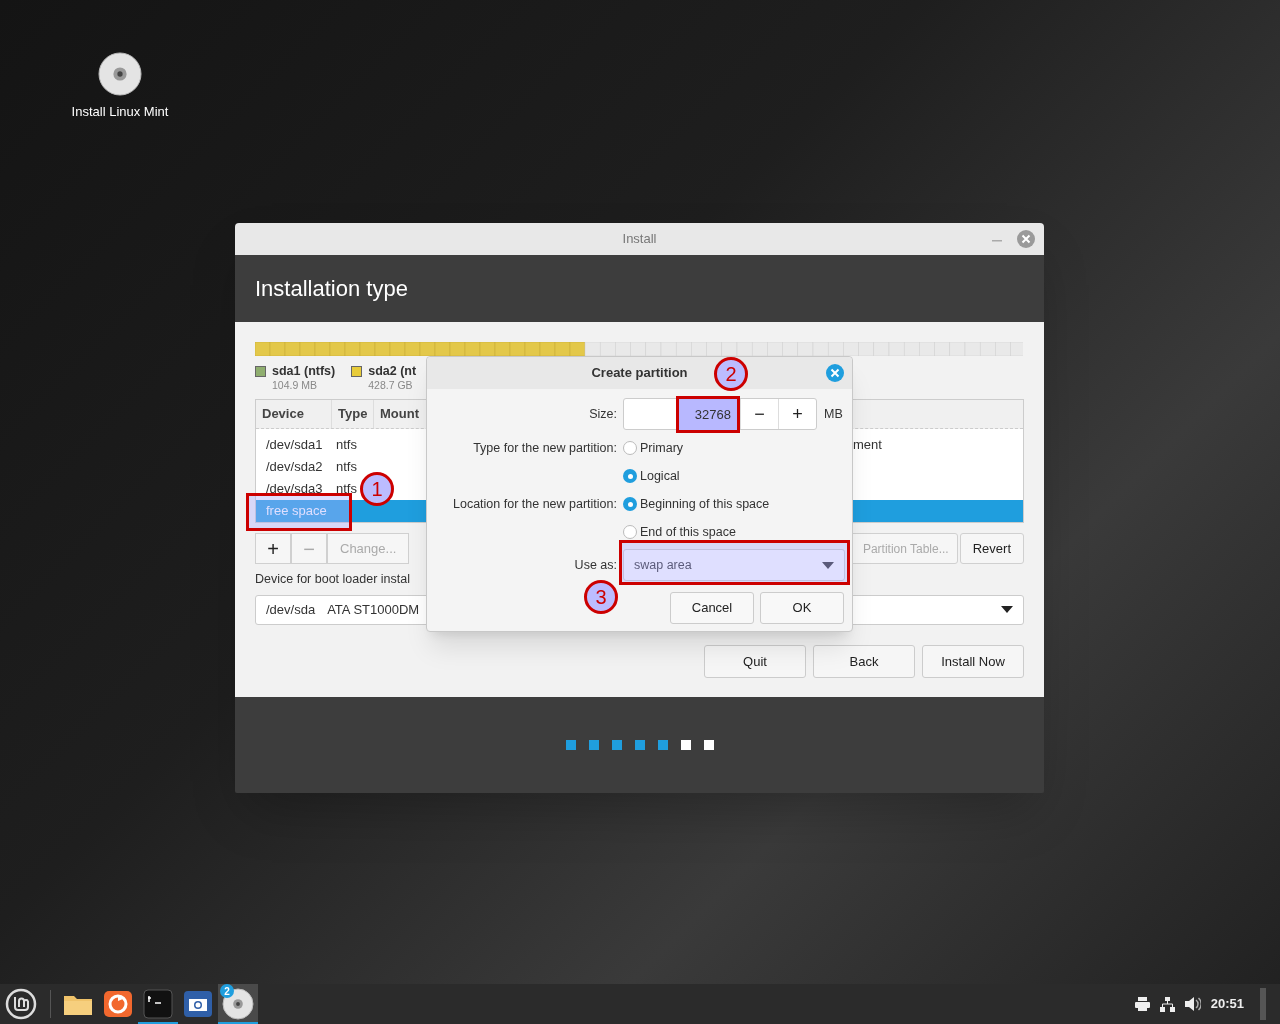 The width and height of the screenshot is (1280, 1024). What do you see at coordinates (868, 445) in the screenshot?
I see `table-cell-text: ment` at bounding box center [868, 445].